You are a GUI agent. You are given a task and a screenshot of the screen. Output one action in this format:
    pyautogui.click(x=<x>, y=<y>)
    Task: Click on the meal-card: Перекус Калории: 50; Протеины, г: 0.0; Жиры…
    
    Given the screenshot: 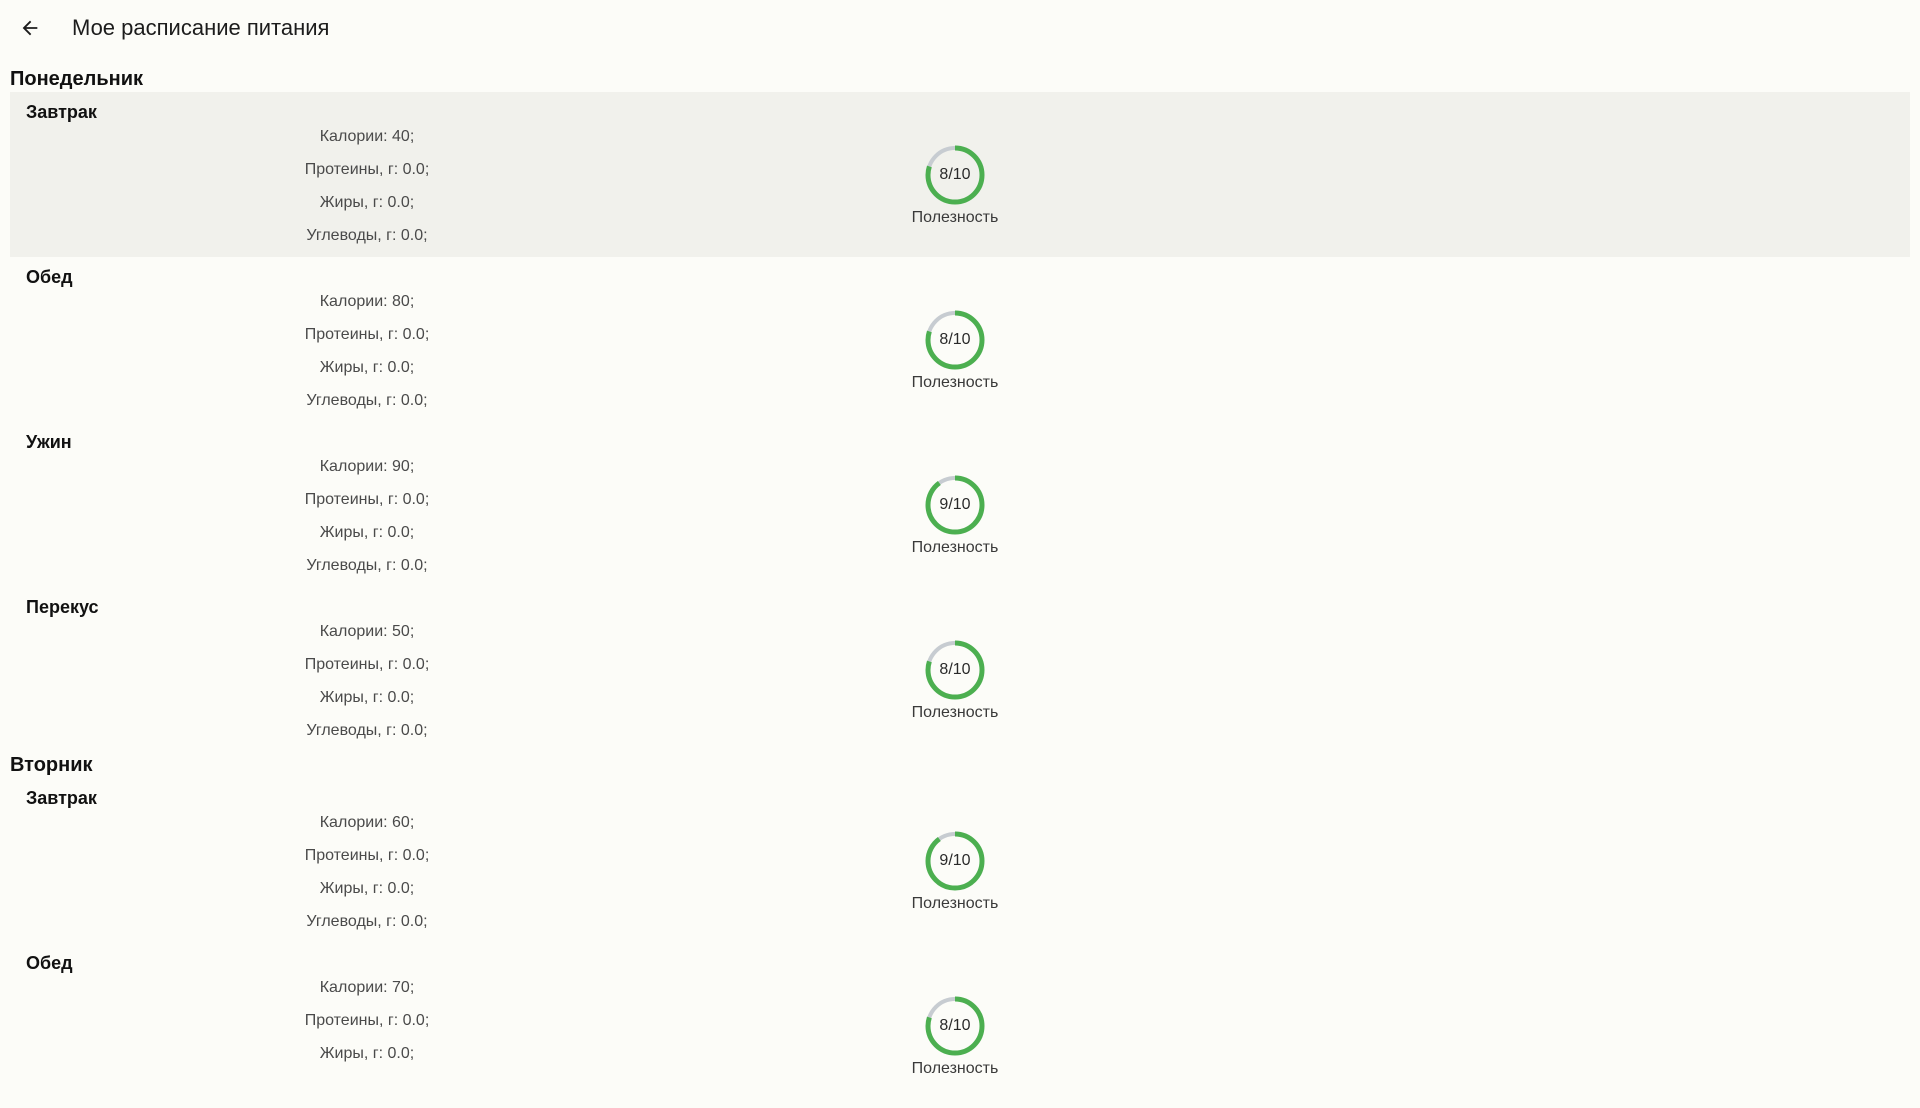 What is the action you would take?
    pyautogui.click(x=960, y=669)
    